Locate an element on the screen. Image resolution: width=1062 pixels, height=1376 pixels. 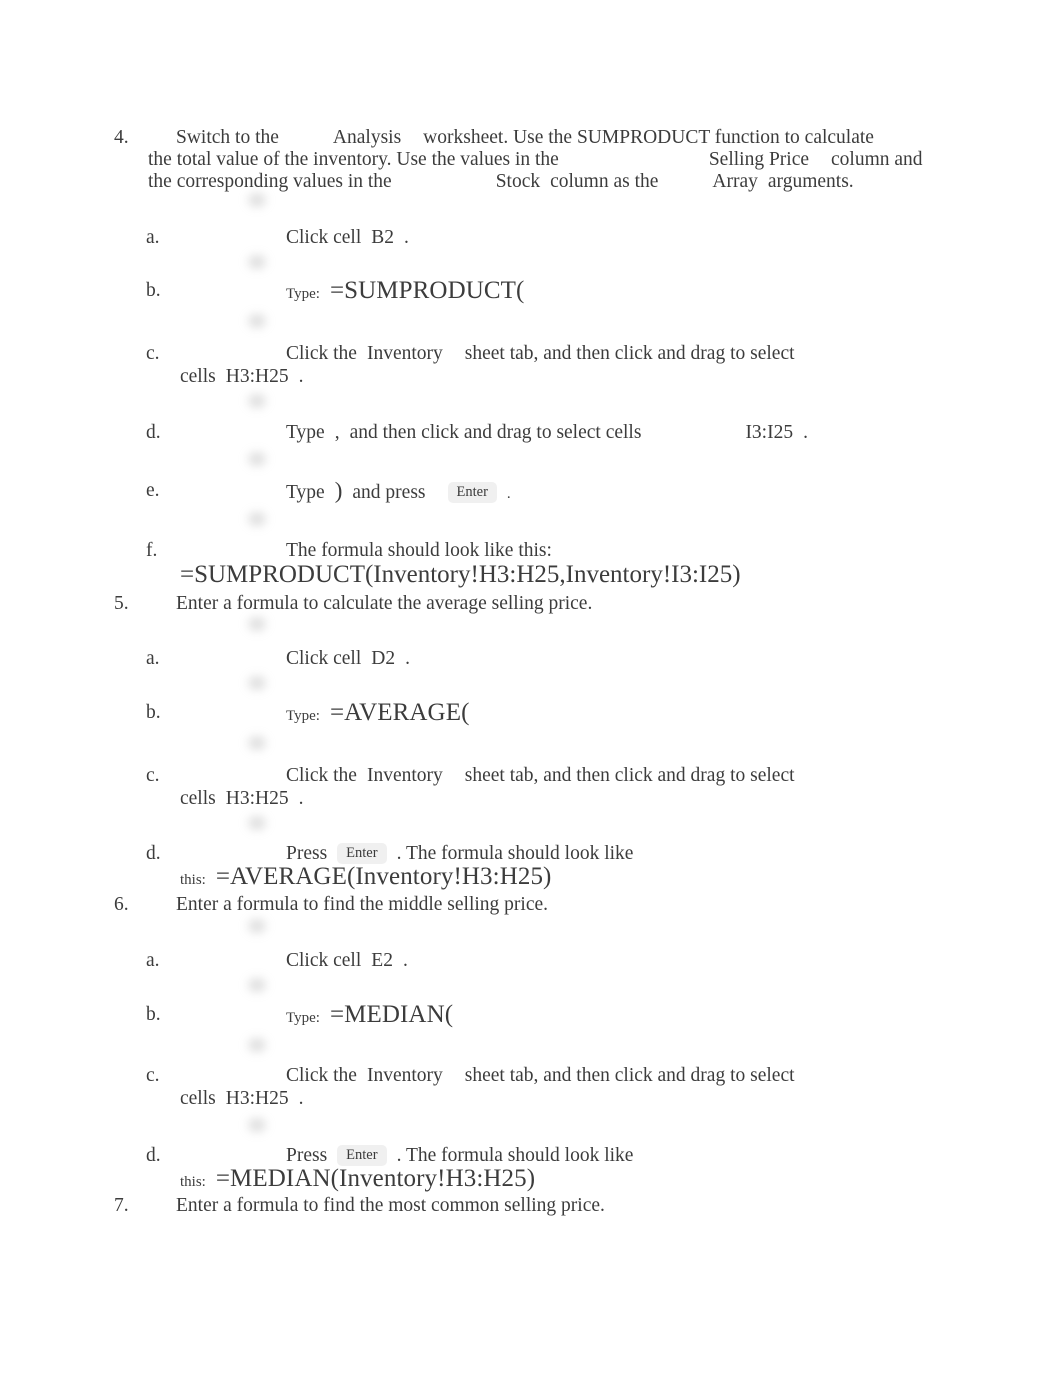
step-5c-wrap: cells H3:H25. is located at coordinates (241, 799).